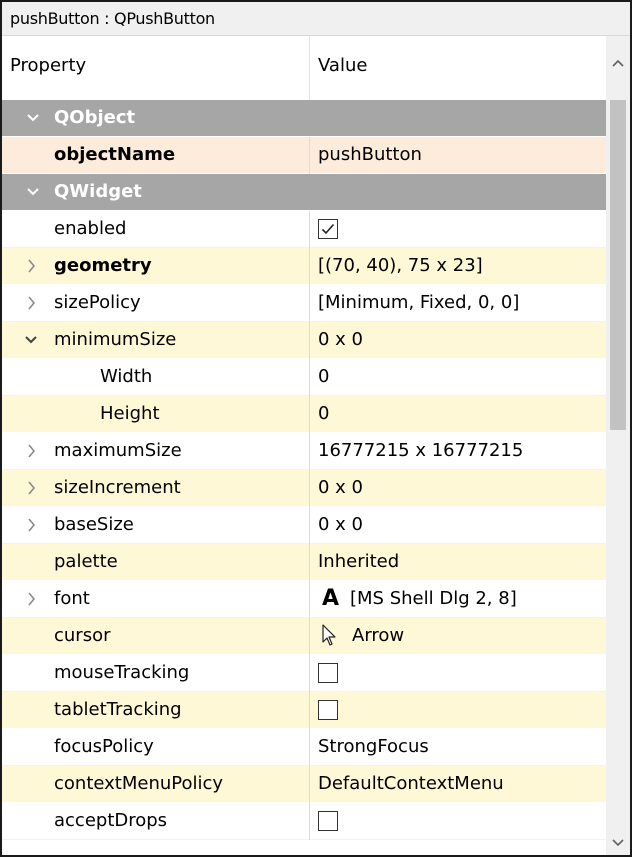  What do you see at coordinates (358, 562) in the screenshot?
I see `property-value: Inherited` at bounding box center [358, 562].